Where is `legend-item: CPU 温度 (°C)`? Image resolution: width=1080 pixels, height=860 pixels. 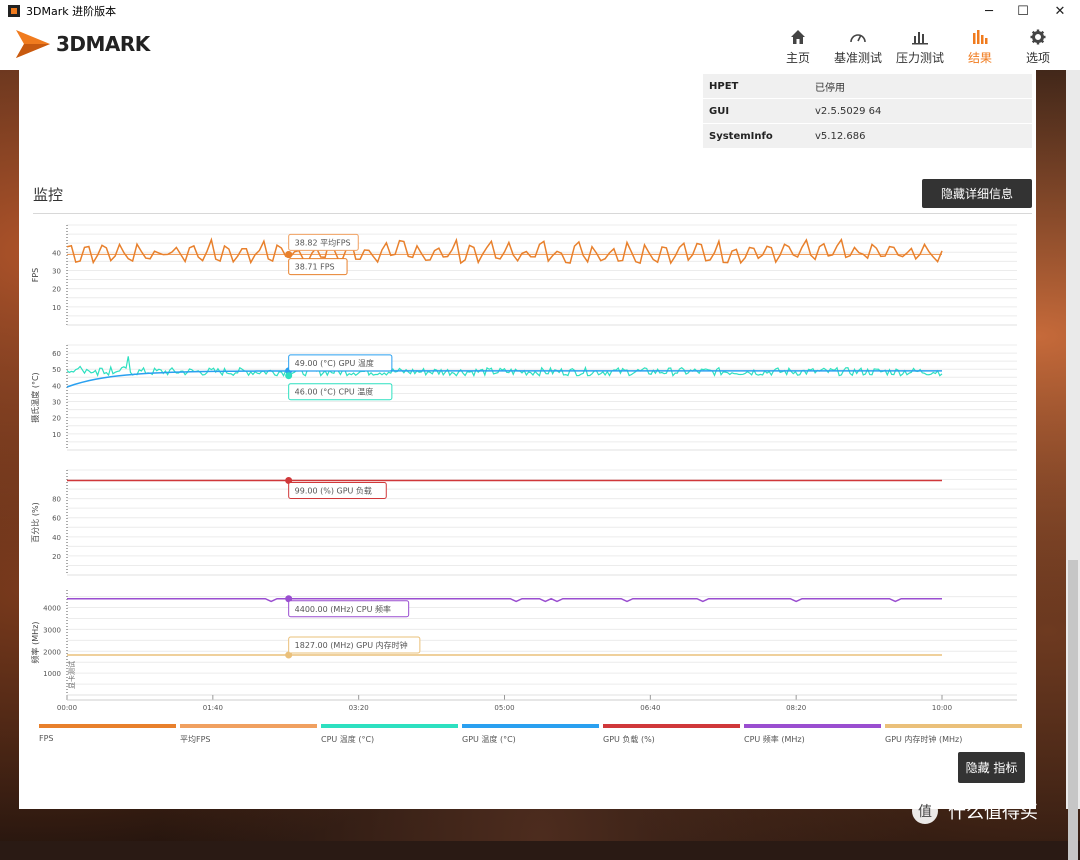 legend-item: CPU 温度 (°C) is located at coordinates (391, 734).